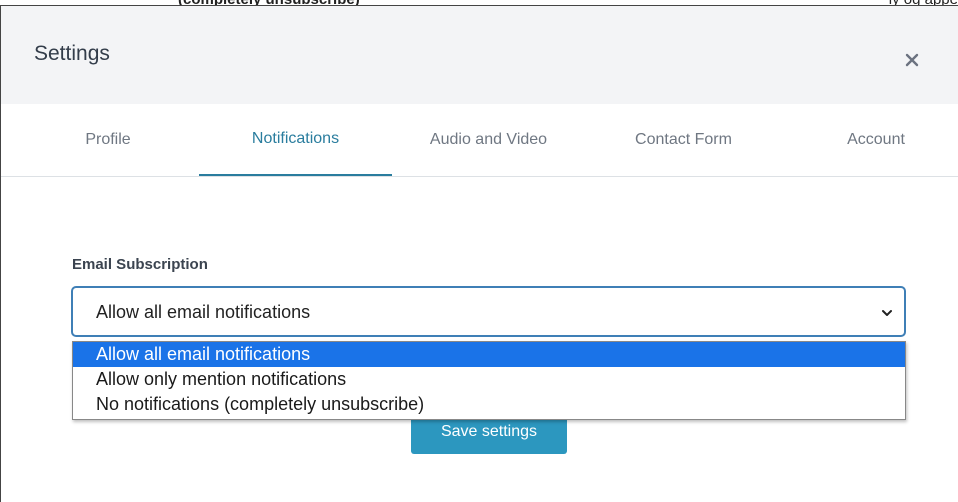 This screenshot has height=502, width=958. I want to click on tab-notifications: Notifications, so click(295, 140).